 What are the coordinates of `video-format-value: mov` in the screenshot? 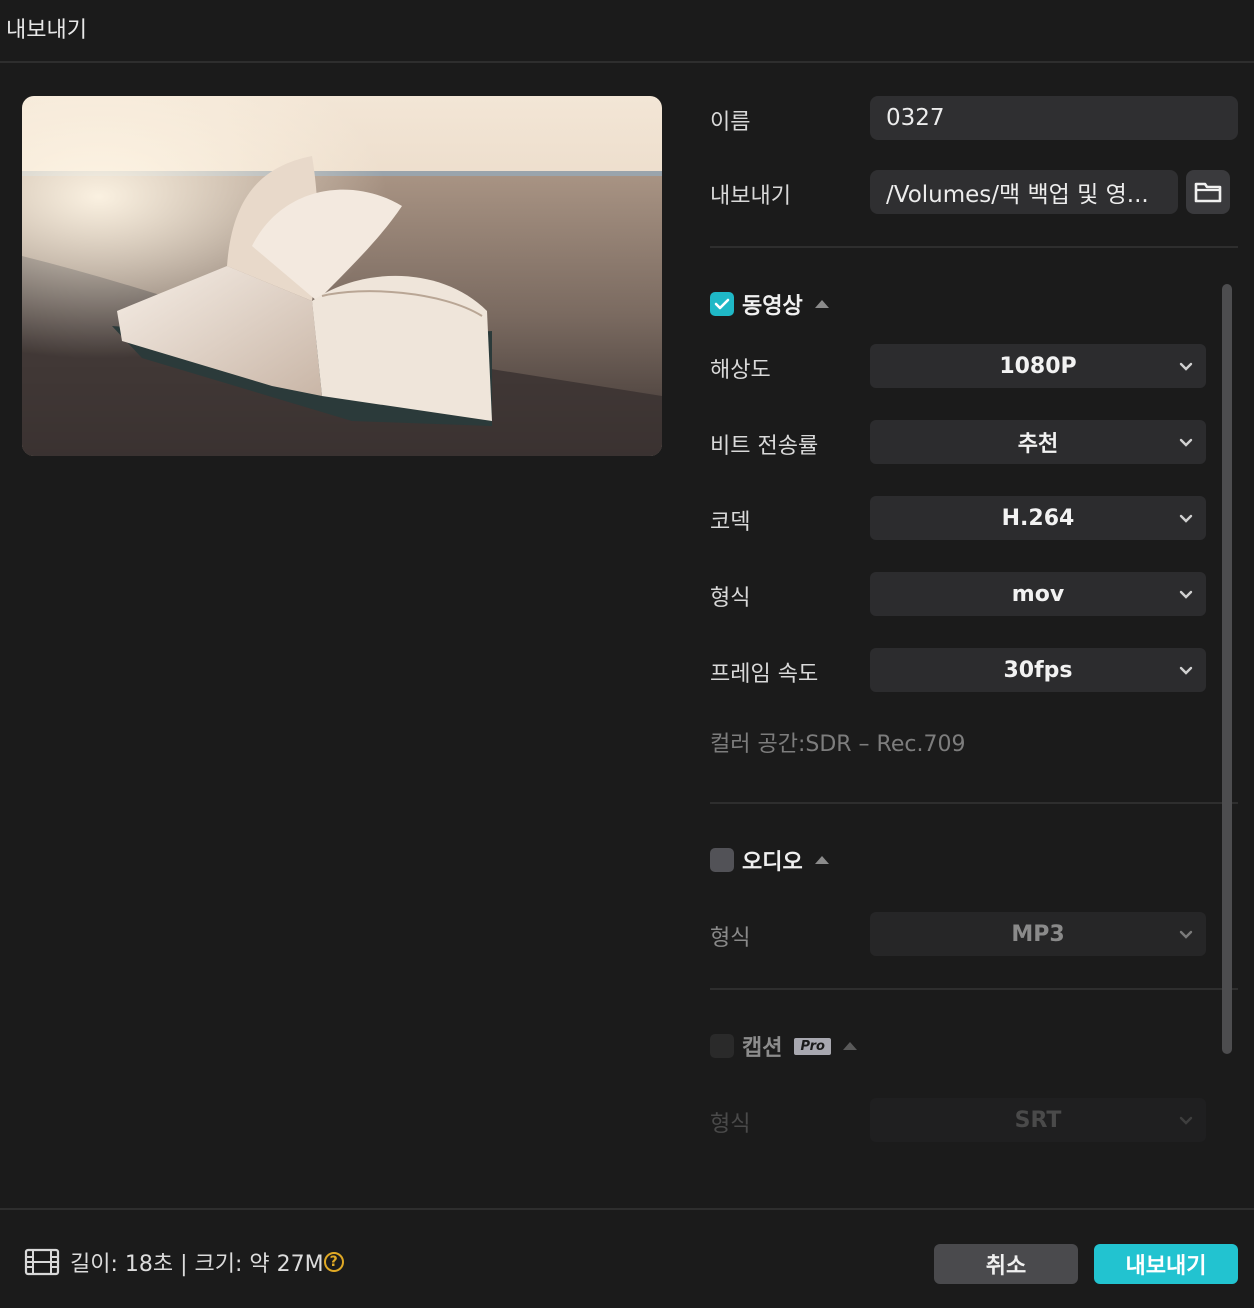 It's located at (1038, 594).